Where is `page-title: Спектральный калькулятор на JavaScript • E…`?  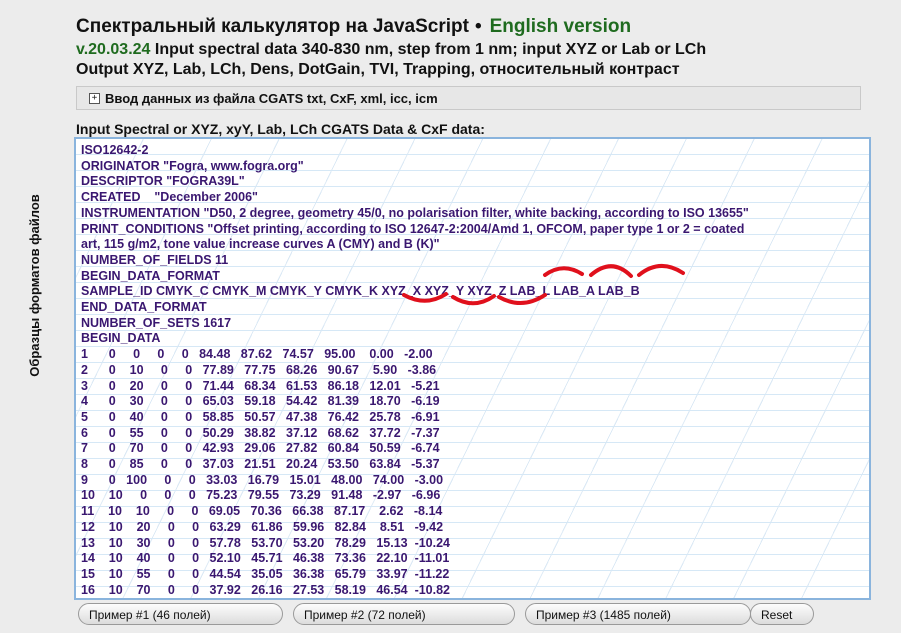 page-title: Спектральный калькулятор на JavaScript • E… is located at coordinates (486, 27).